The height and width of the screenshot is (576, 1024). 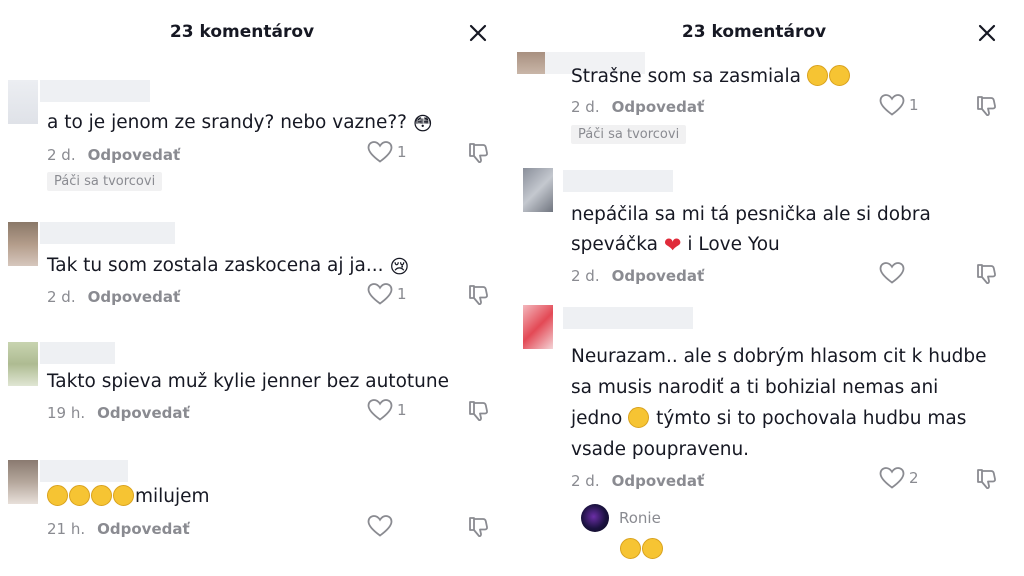 I want to click on comment-text: Tak tu som zostala zaskocena aj ja... 😢, so click(x=228, y=266).